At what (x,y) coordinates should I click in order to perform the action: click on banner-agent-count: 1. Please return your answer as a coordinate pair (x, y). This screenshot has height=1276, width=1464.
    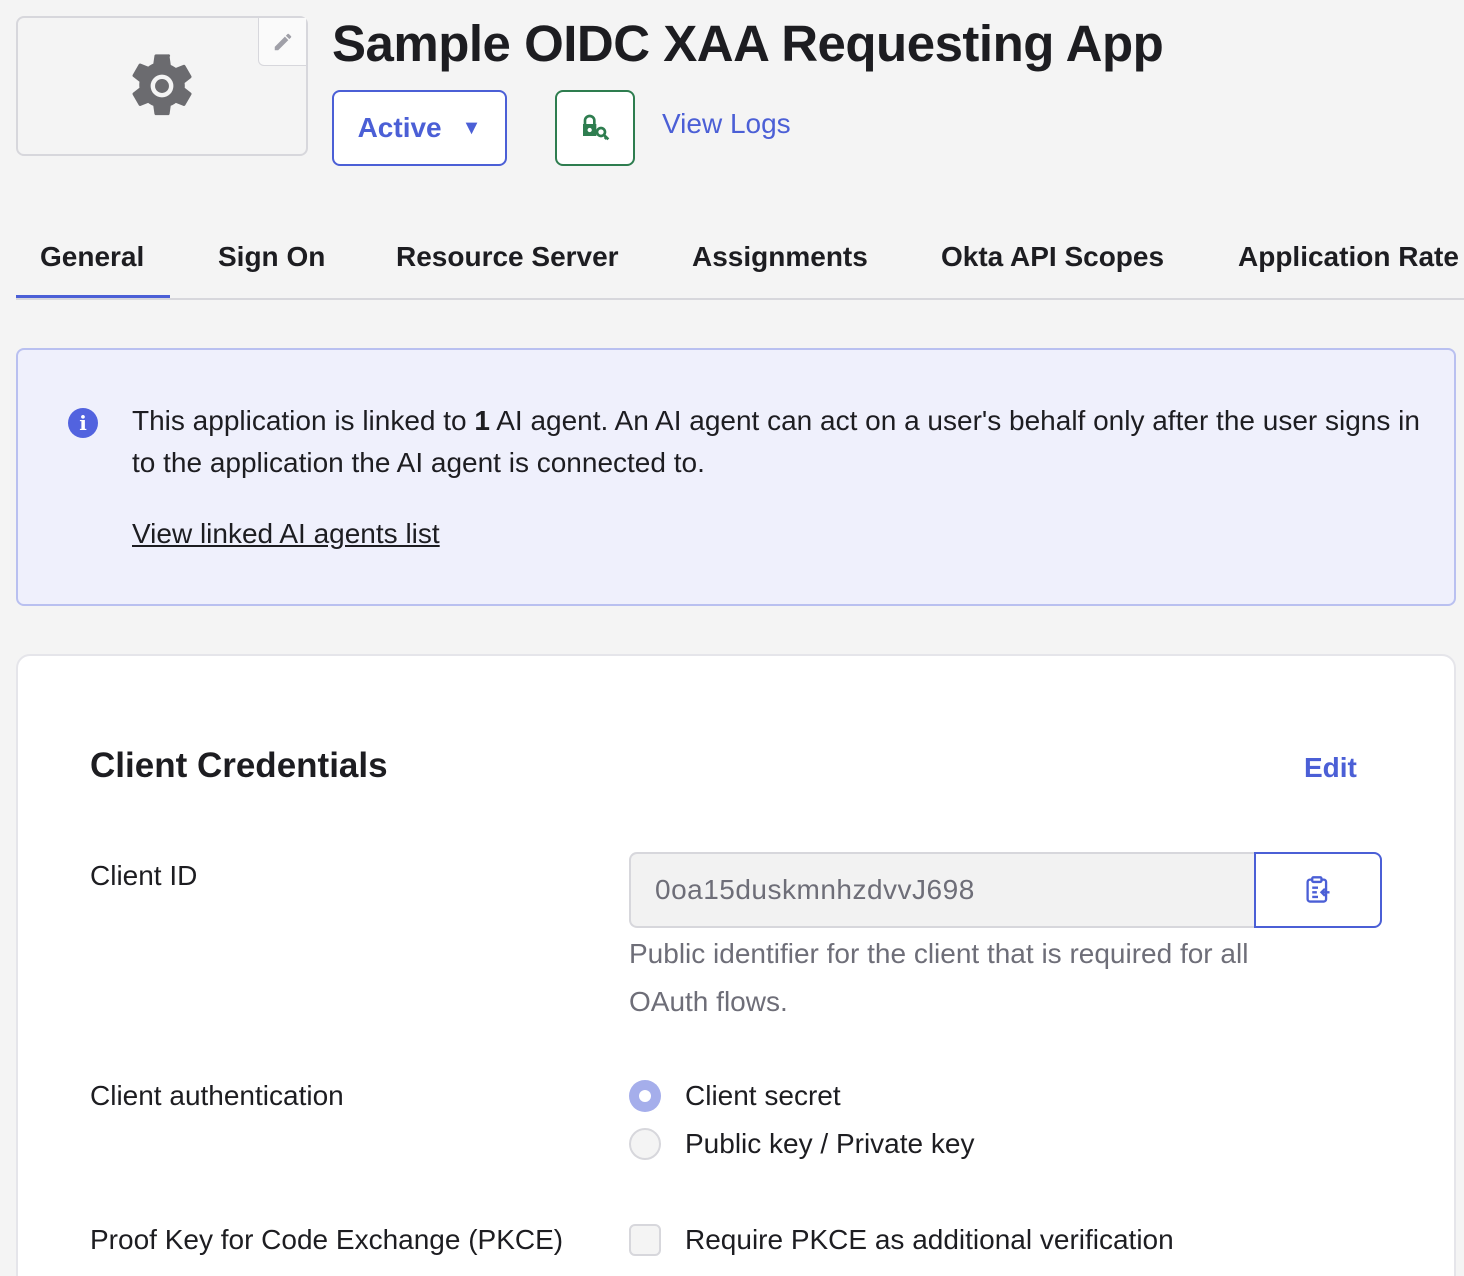
    Looking at the image, I should click on (482, 420).